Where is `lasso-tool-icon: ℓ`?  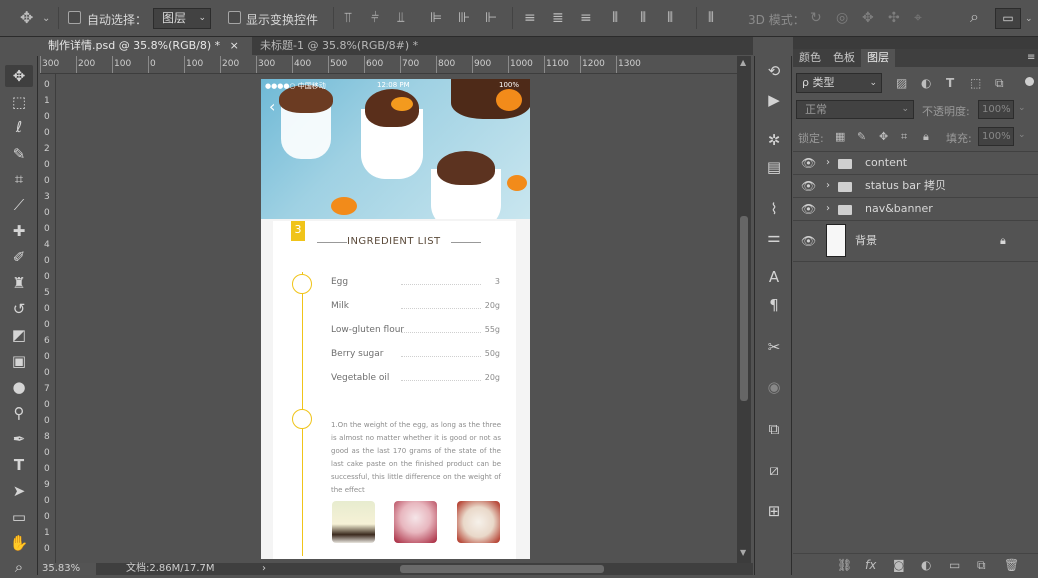 lasso-tool-icon: ℓ is located at coordinates (19, 127).